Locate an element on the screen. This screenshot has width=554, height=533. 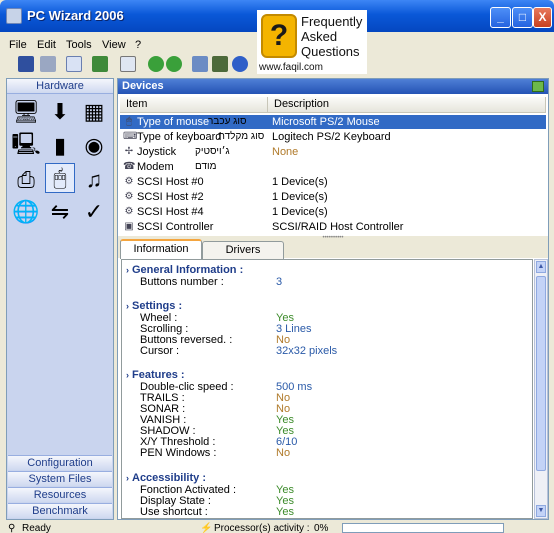
ports-icon: ⇋ is located at coordinates (60, 212).